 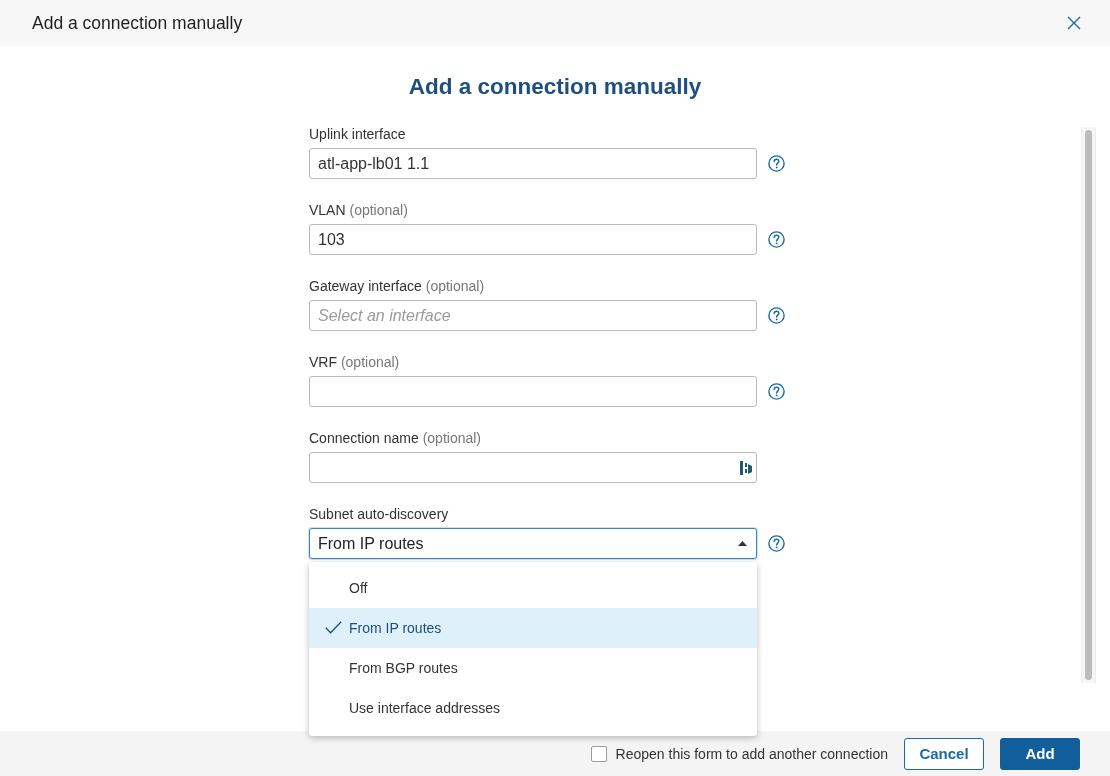 I want to click on form-heading: Add a connection manually, so click(x=555, y=87).